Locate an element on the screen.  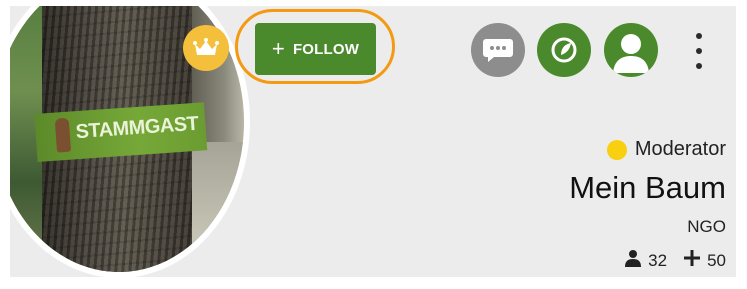
plus-icon is located at coordinates (692, 260).